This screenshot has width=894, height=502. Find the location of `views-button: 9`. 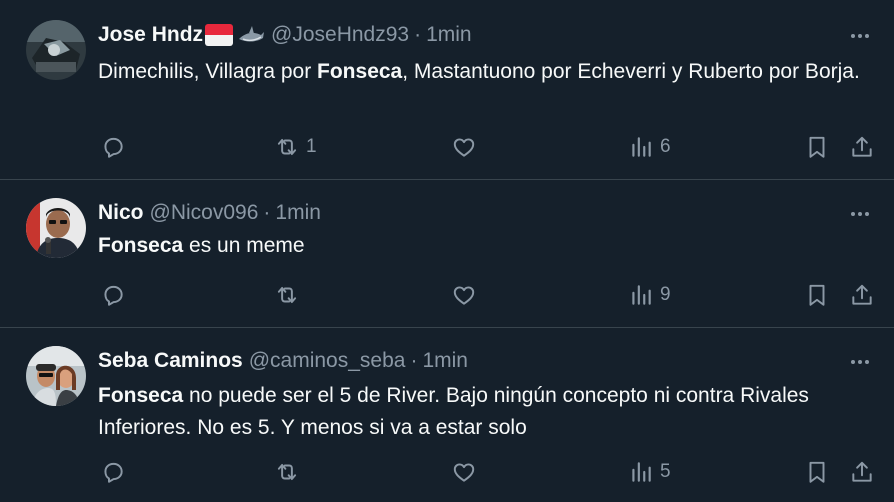

views-button: 9 is located at coordinates (649, 295).